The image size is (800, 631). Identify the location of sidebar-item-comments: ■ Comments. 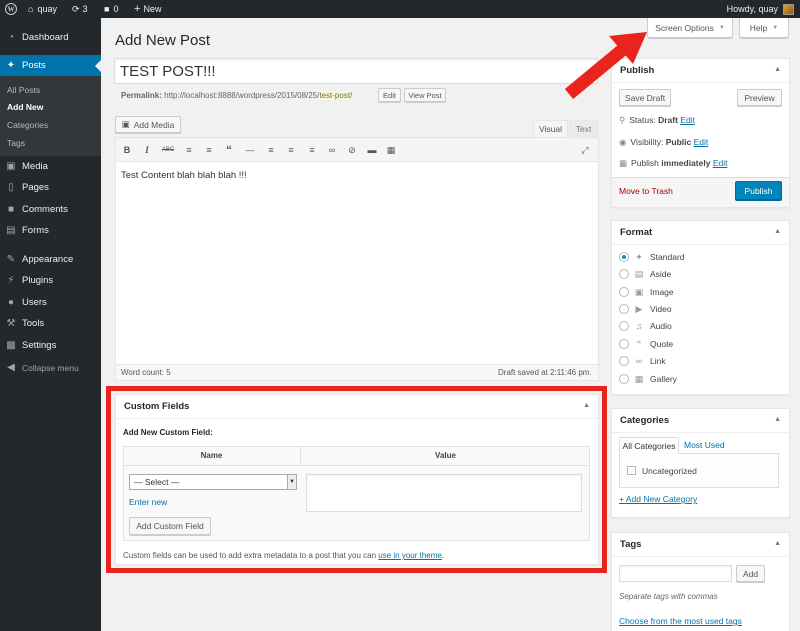
(50, 209).